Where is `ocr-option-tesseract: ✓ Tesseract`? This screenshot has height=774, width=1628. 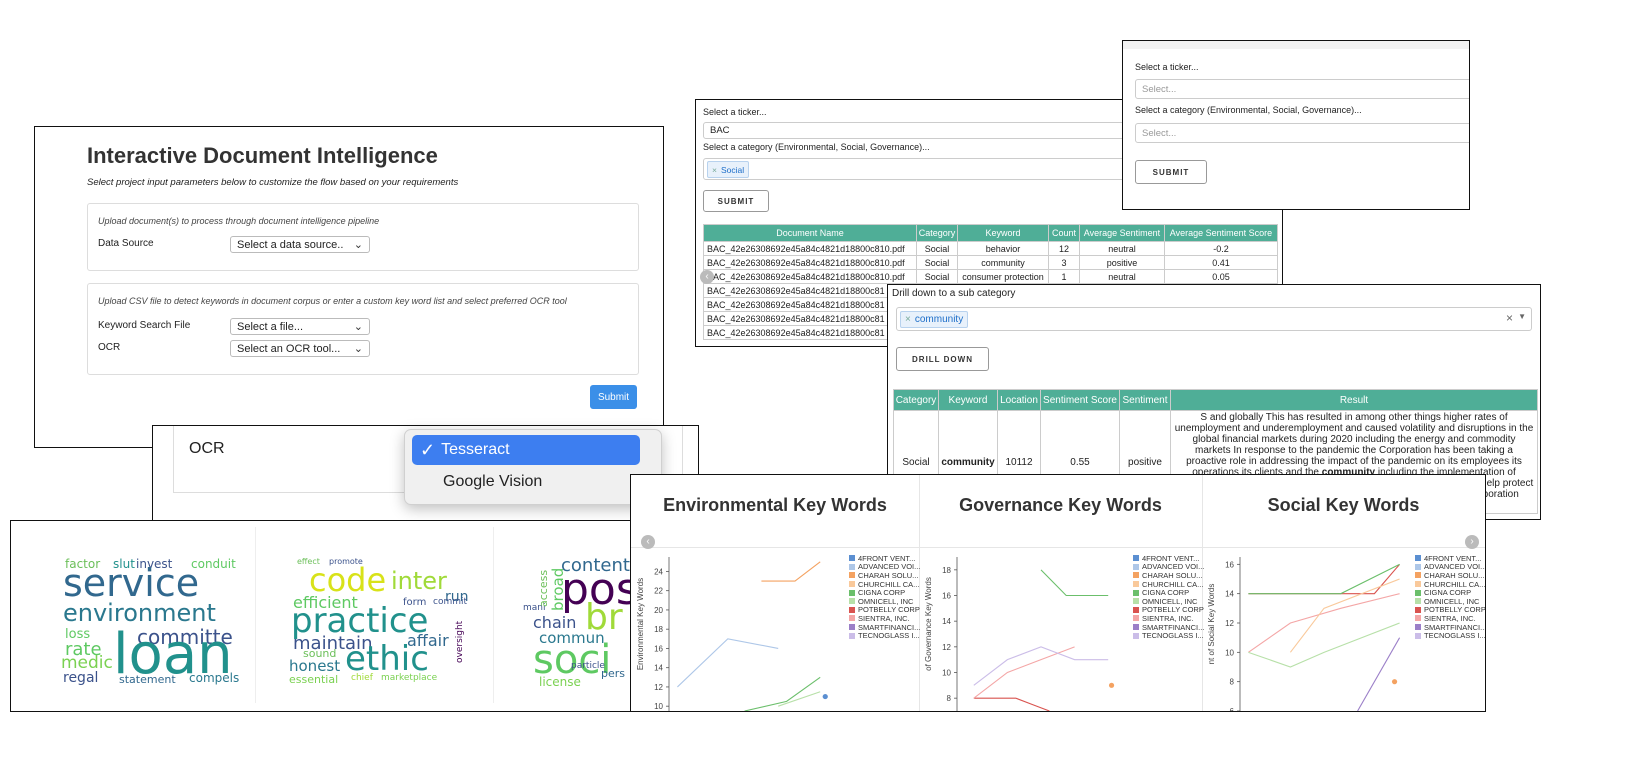 ocr-option-tesseract: ✓ Tesseract is located at coordinates (526, 450).